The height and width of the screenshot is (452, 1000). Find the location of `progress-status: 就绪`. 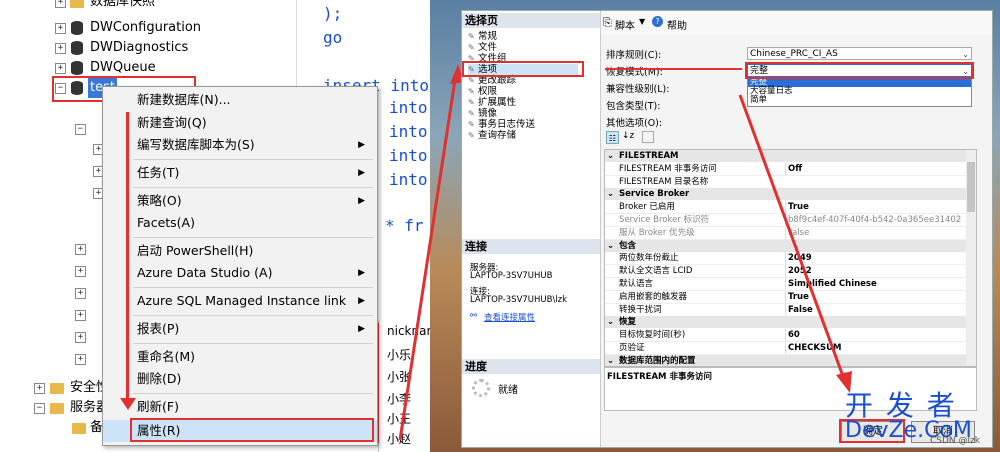

progress-status: 就绪 is located at coordinates (508, 390).